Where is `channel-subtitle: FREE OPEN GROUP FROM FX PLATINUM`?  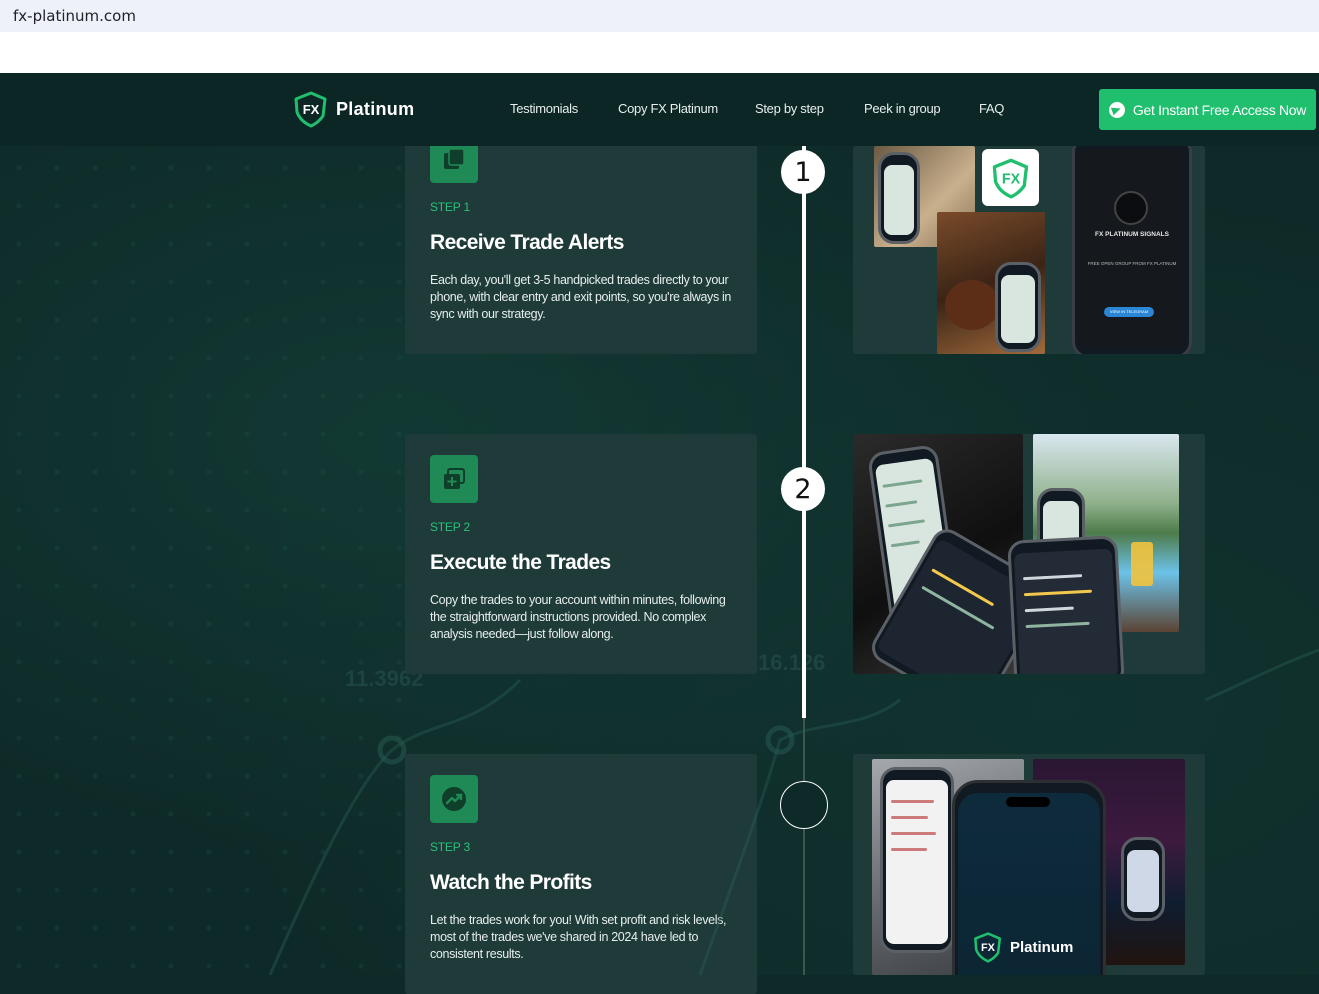
channel-subtitle: FREE OPEN GROUP FROM FX PLATINUM is located at coordinates (1132, 263).